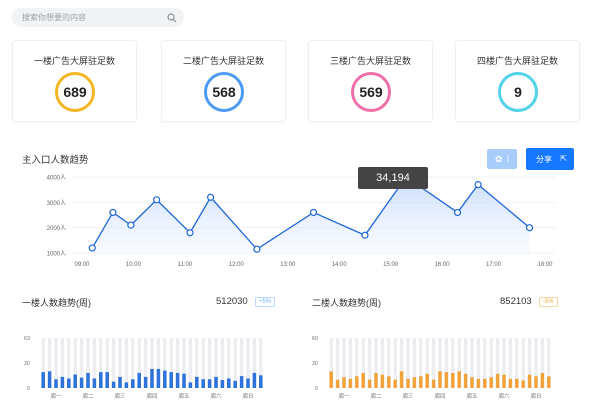  I want to click on x-tick-label: 12:00, so click(237, 265).